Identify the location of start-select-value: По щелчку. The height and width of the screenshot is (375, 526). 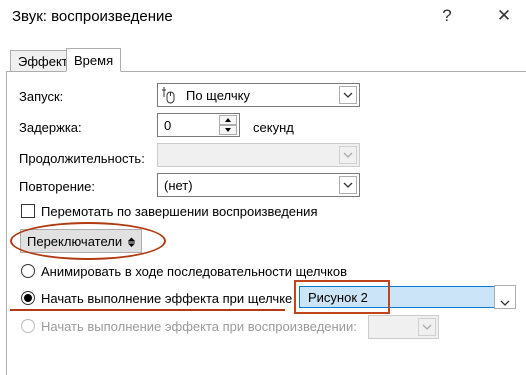
(218, 95).